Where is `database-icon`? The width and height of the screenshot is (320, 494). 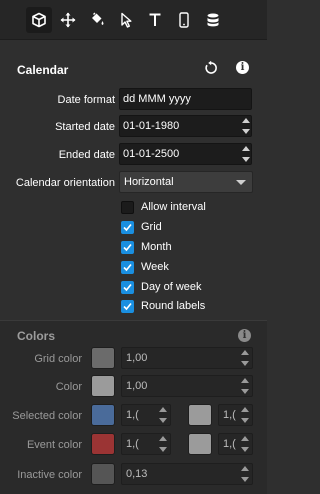
database-icon is located at coordinates (213, 20).